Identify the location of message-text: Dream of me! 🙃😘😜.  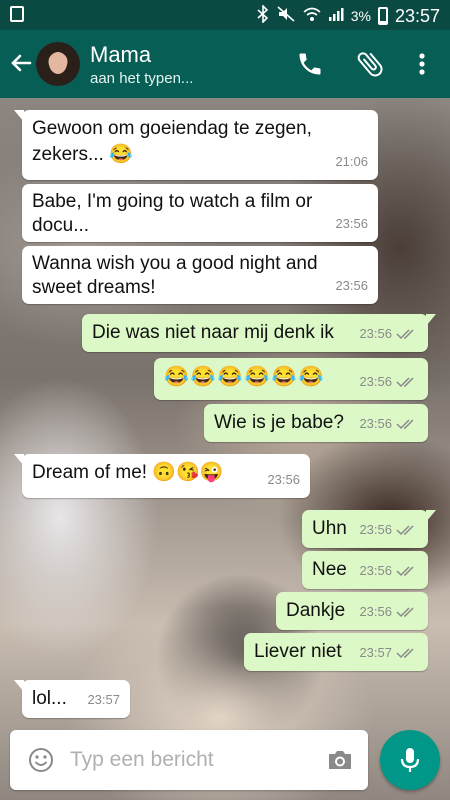
(128, 472).